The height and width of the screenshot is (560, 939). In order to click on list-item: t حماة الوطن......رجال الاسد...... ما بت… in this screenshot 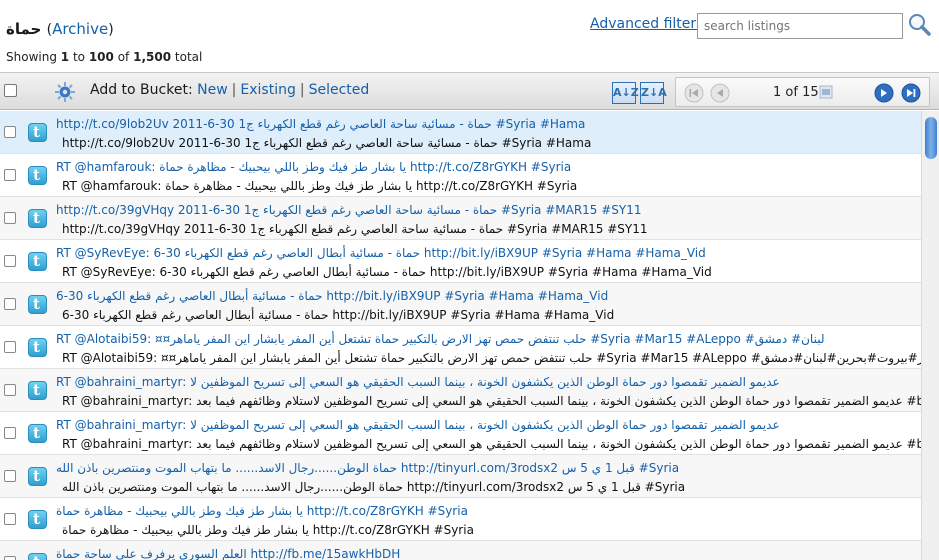, I will do `click(460, 476)`.